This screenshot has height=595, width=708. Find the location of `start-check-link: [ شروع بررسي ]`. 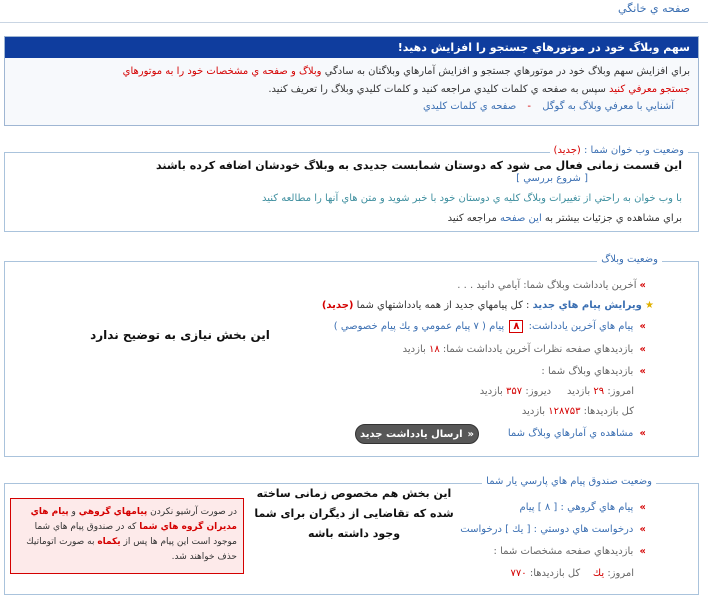

start-check-link: [ شروع بررسي ] is located at coordinates (552, 178).